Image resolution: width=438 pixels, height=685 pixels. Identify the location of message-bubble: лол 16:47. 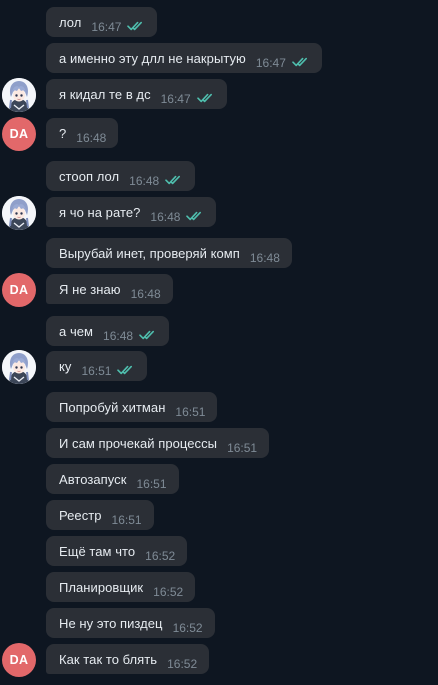
(102, 22).